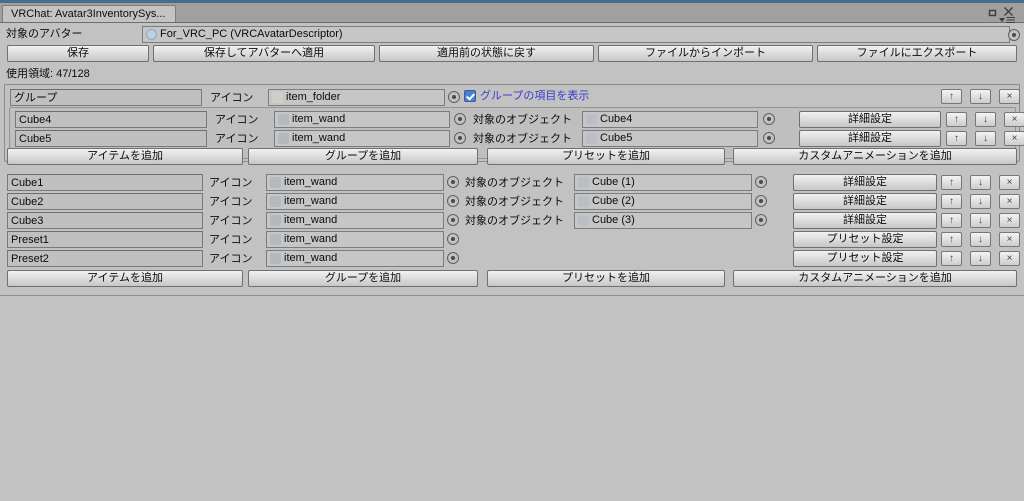 The width and height of the screenshot is (1024, 501). I want to click on export-to-file-button: ファイルにエクスポート, so click(917, 53).